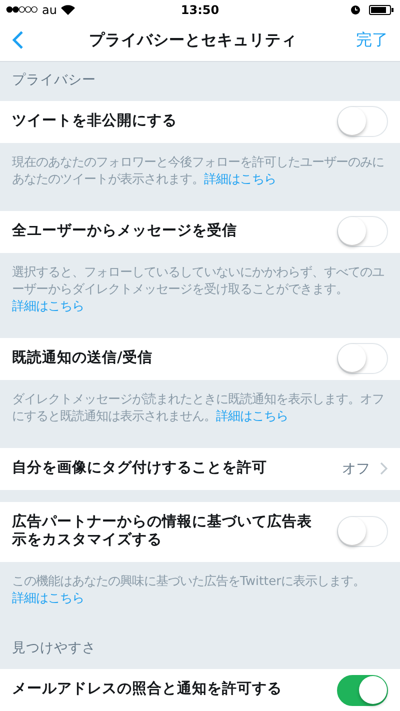 This screenshot has height=711, width=400. Describe the element at coordinates (198, 289) in the screenshot. I see `description-text: 選択すると、フォローしているしていないにかかわらず、すべてのユーザーからダイレクトメッセージを受け取ることができます。 詳細はこちら` at that location.